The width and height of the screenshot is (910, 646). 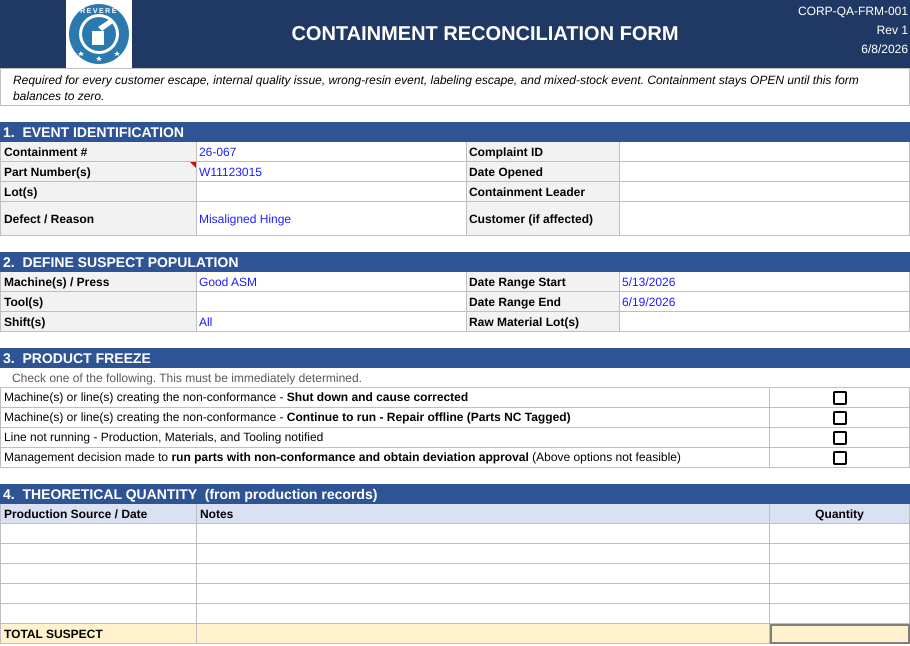 I want to click on logo-drawing, so click(x=99, y=34).